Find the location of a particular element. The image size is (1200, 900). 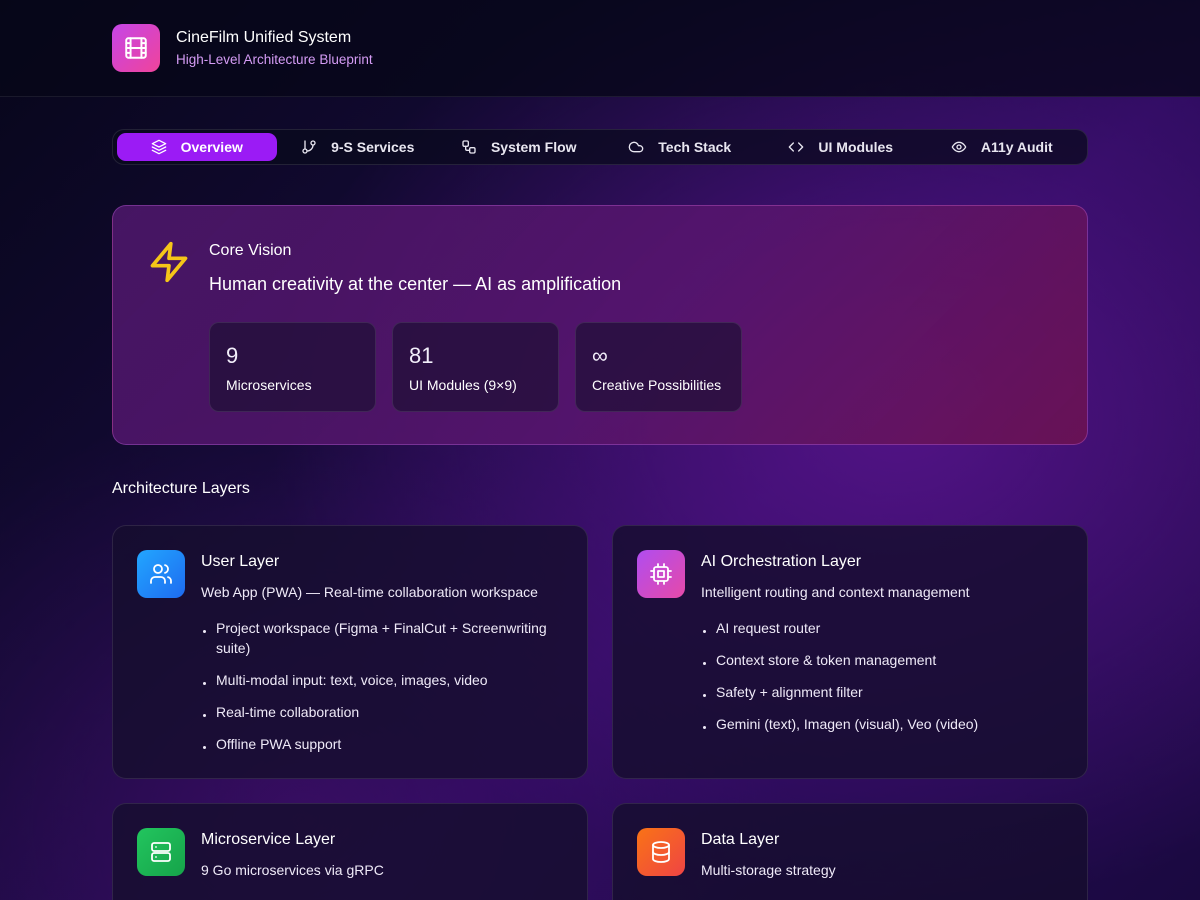

stat-value: ∞ is located at coordinates (600, 355).